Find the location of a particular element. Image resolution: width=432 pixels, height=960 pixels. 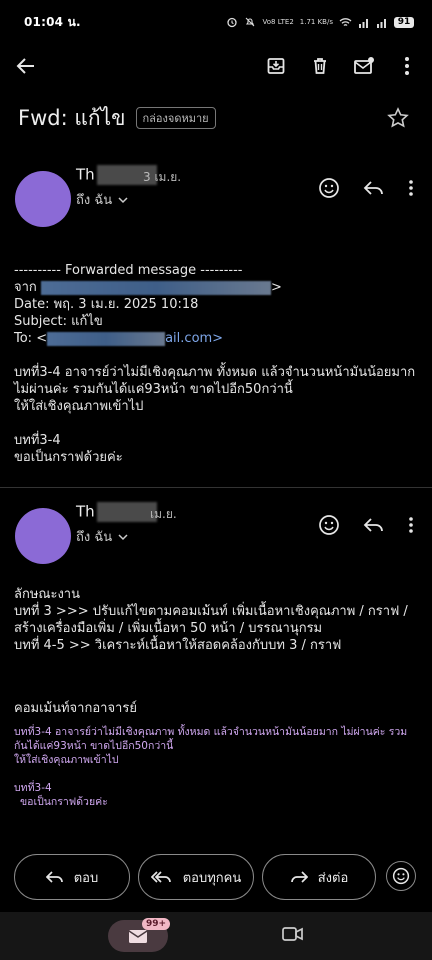

forward-date-line: Date: พฤ. 3 เม.ย. 2025 10:18 is located at coordinates (106, 304).